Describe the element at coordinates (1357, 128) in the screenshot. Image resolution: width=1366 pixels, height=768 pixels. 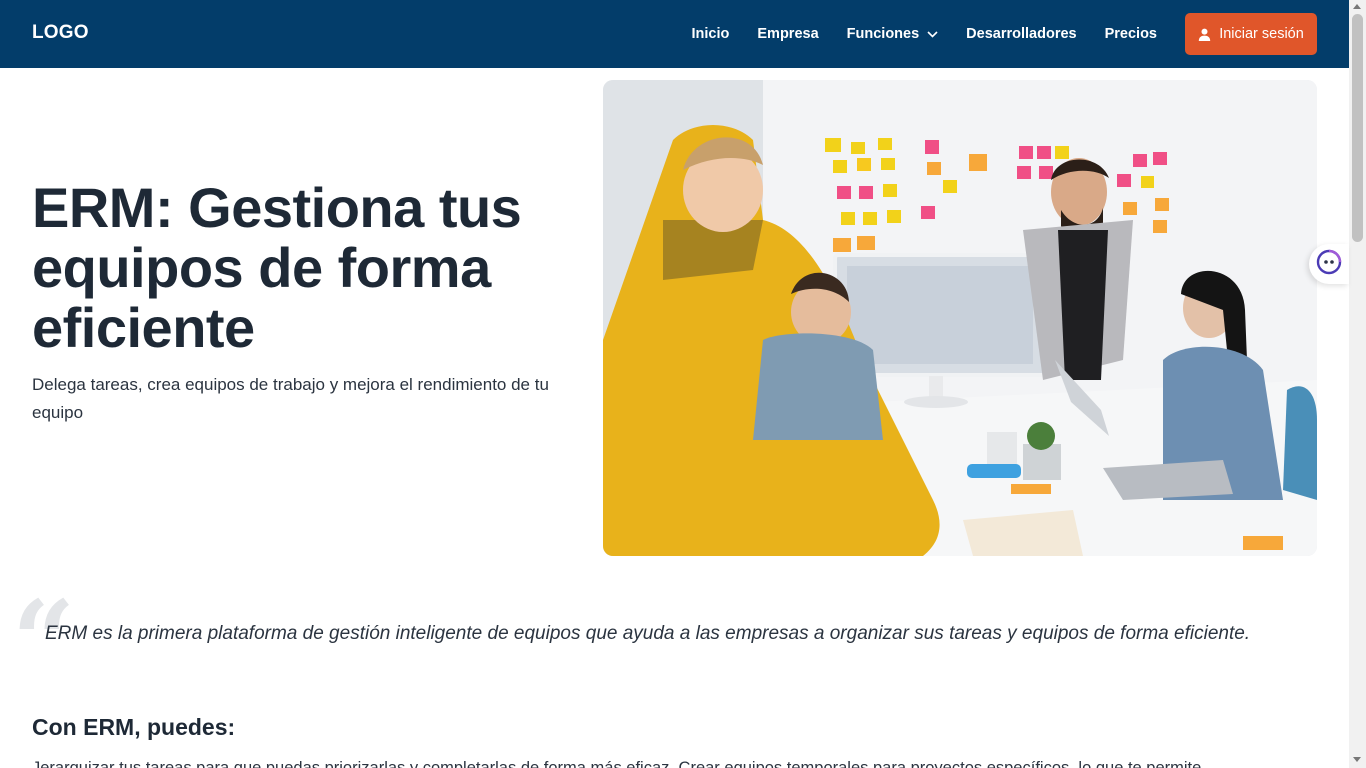
I see `scroll-thumb` at that location.